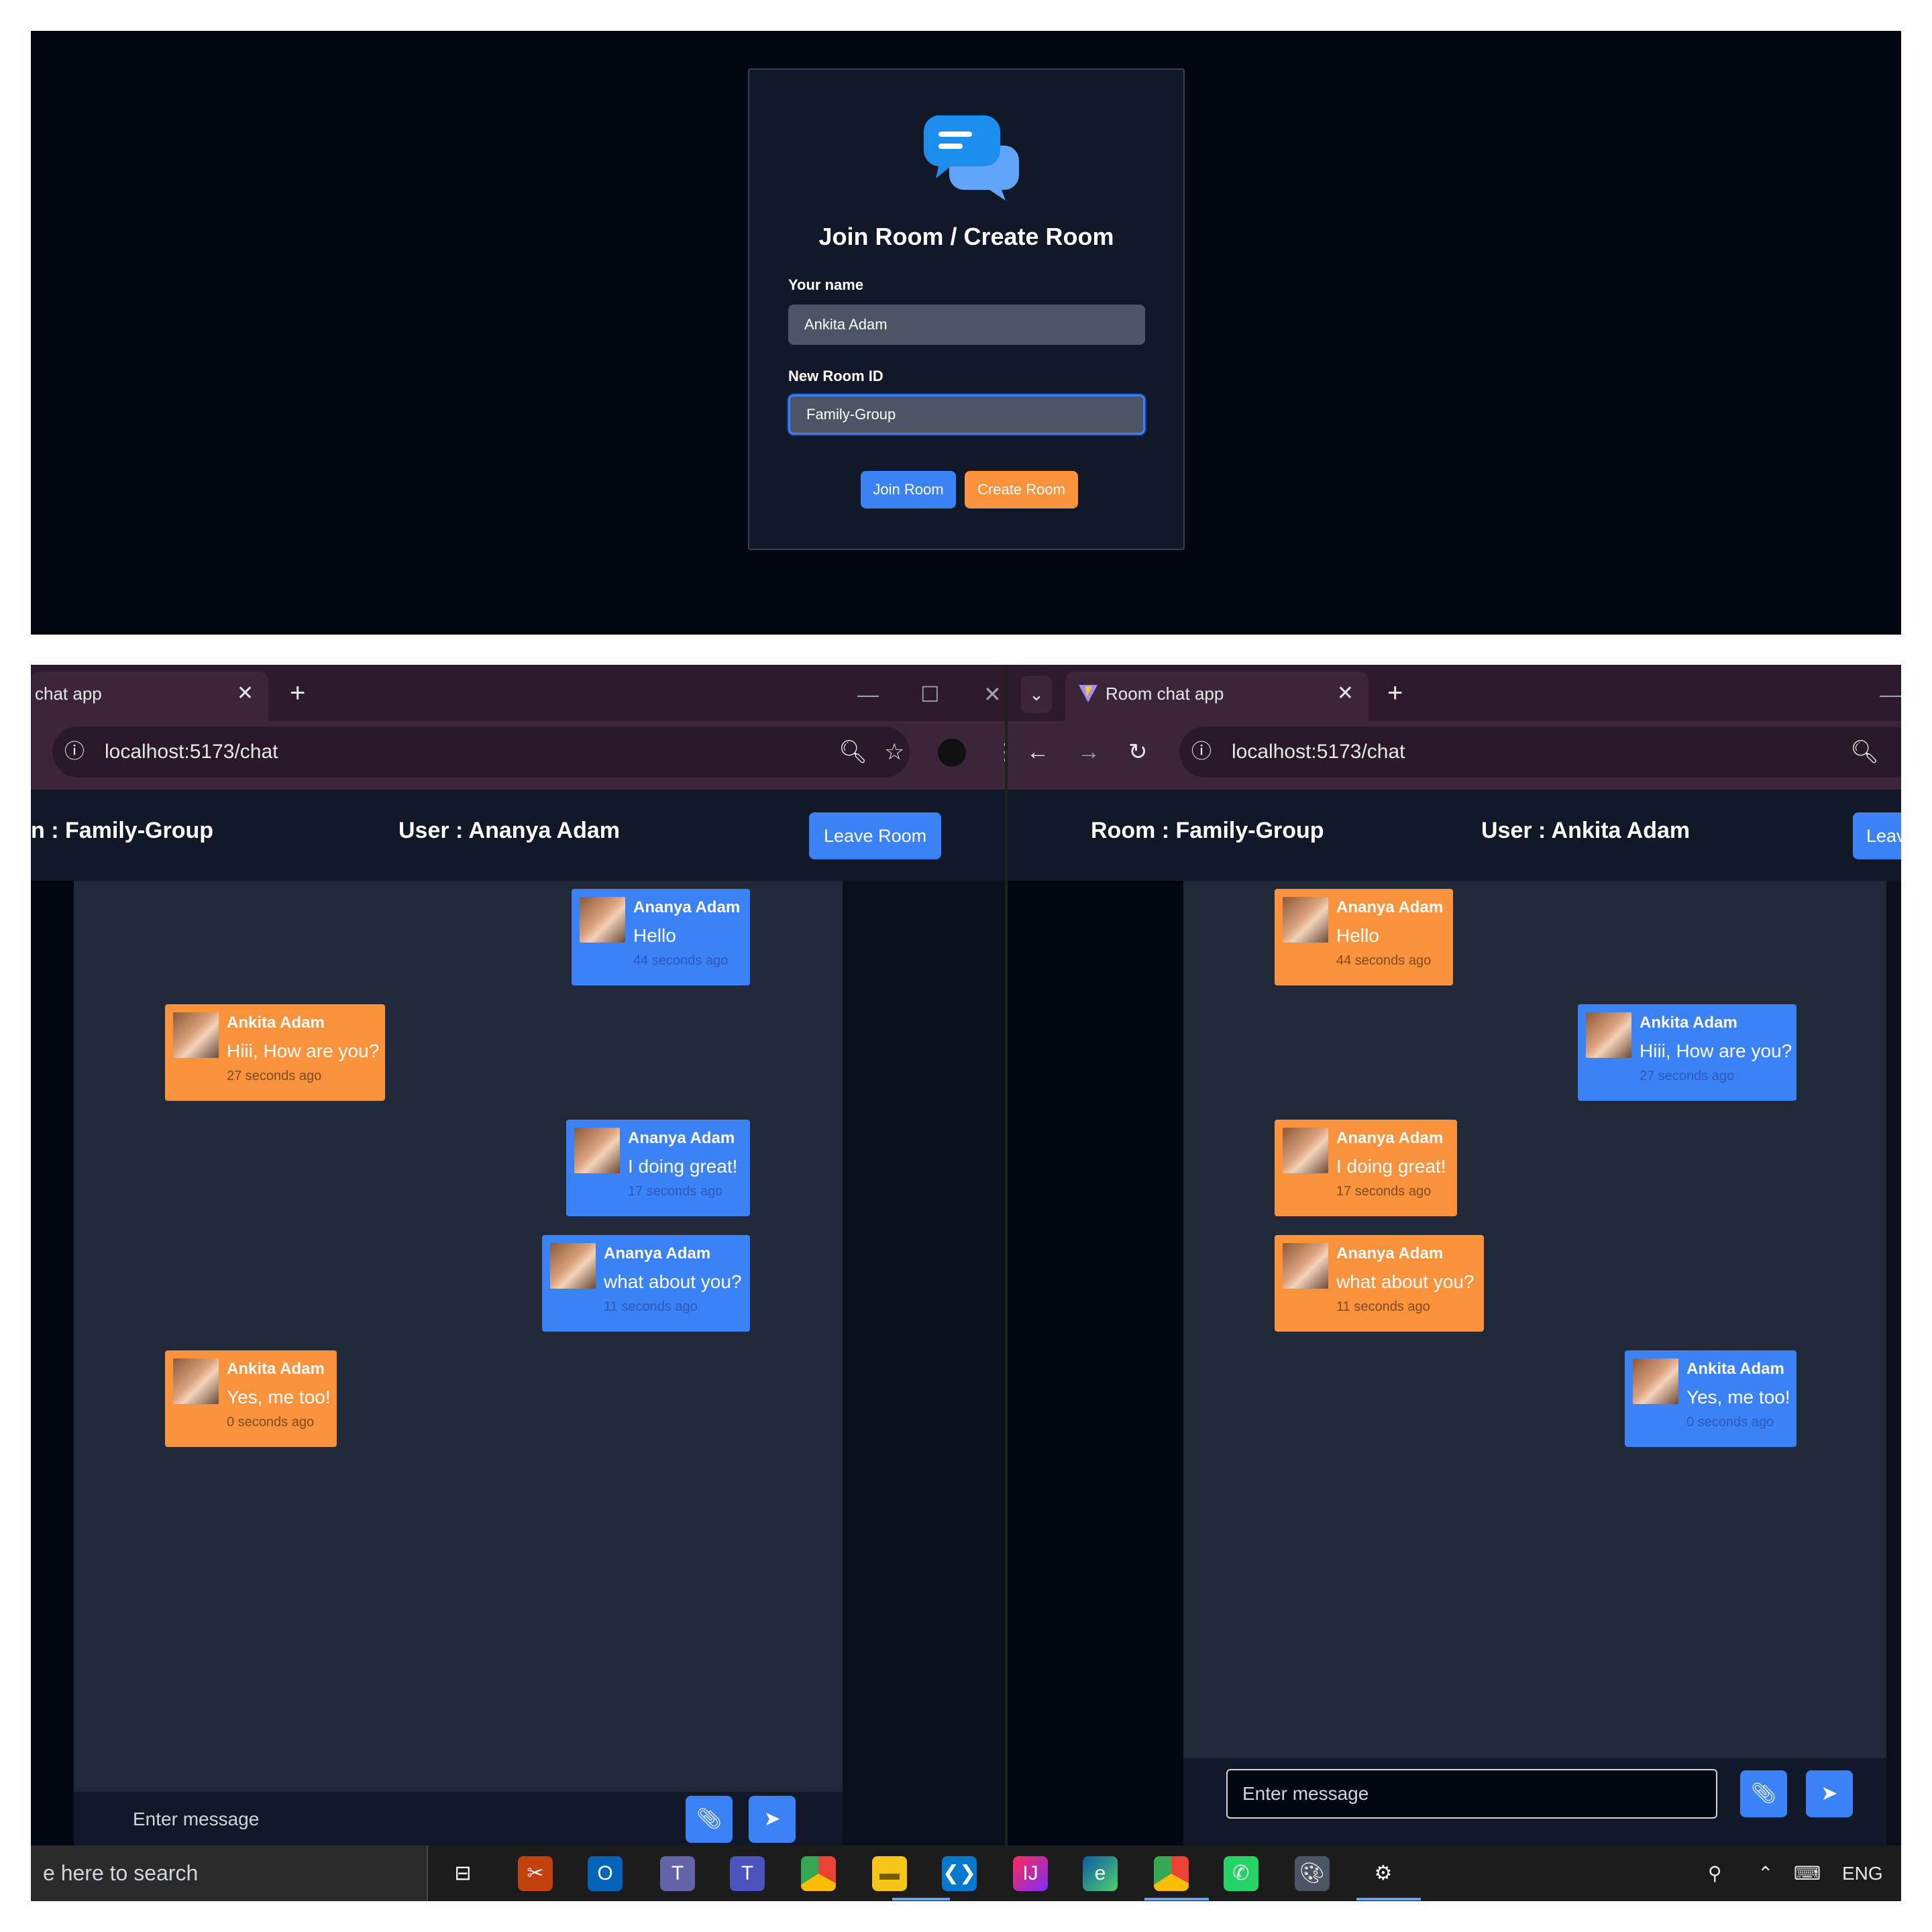 The height and width of the screenshot is (1932, 1932). I want to click on tab-search-chevron-icon: ⌄, so click(1036, 694).